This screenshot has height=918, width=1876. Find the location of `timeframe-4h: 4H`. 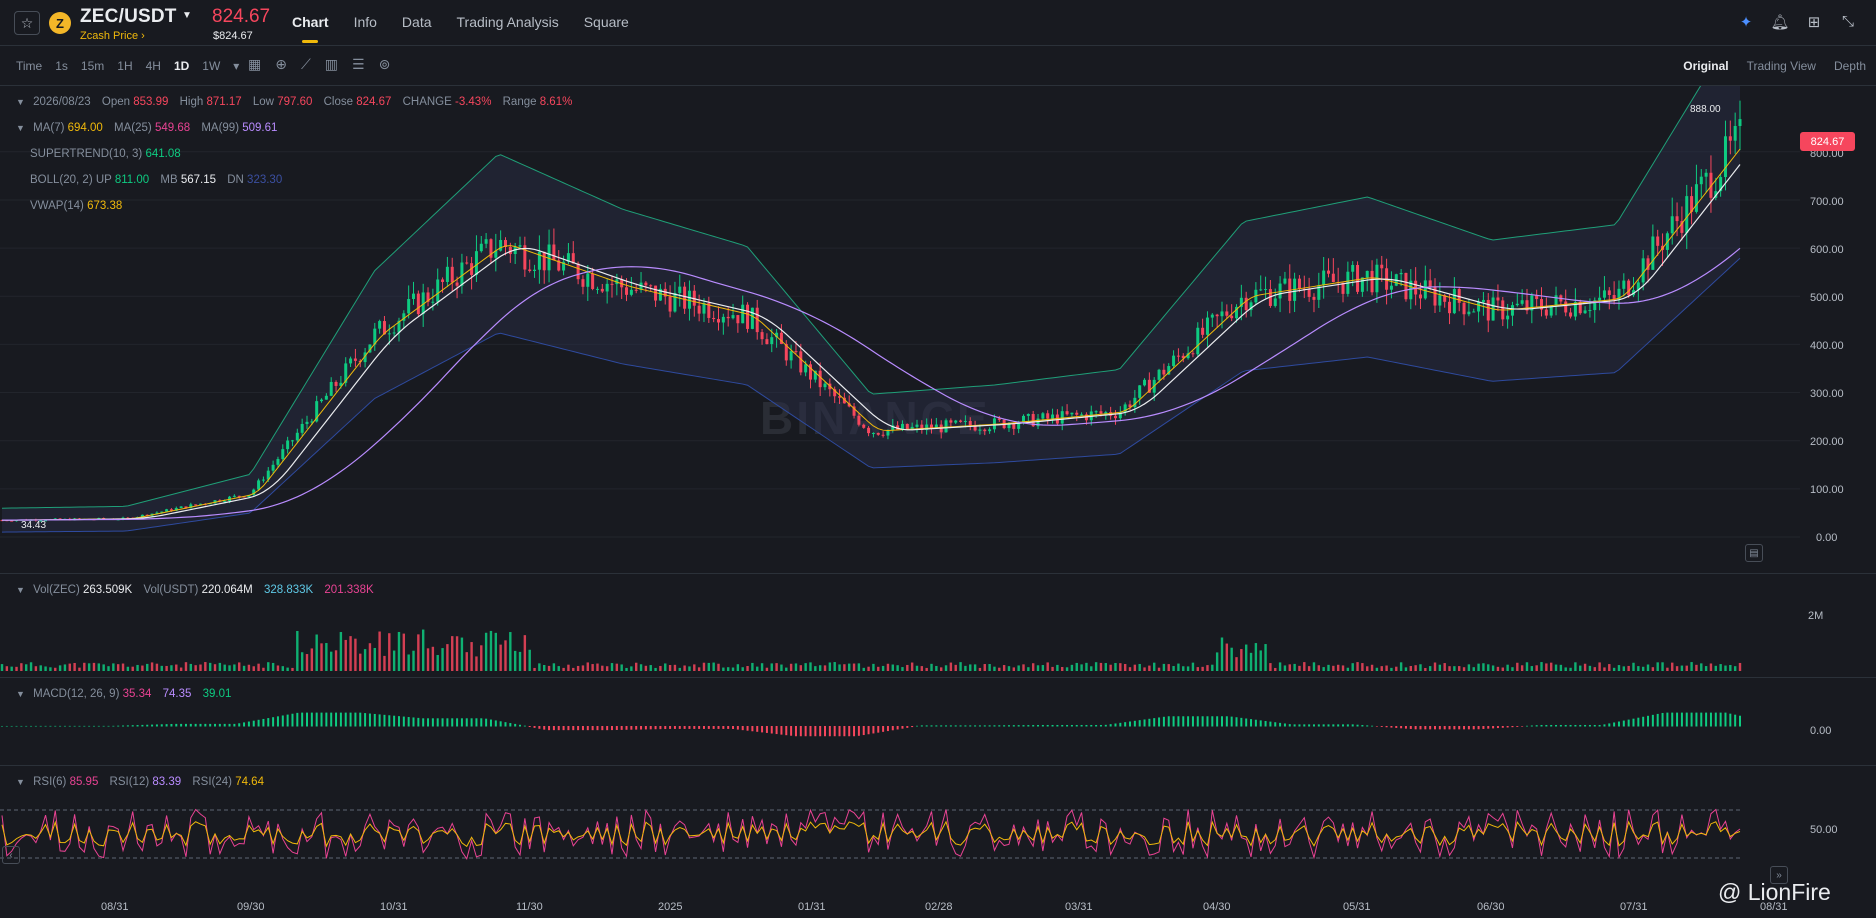

timeframe-4h: 4H is located at coordinates (153, 66).